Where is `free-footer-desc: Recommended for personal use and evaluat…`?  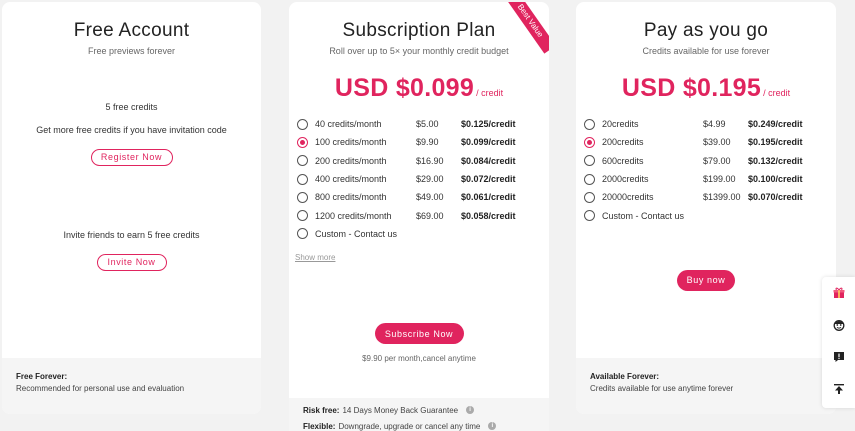 free-footer-desc: Recommended for personal use and evaluat… is located at coordinates (100, 388).